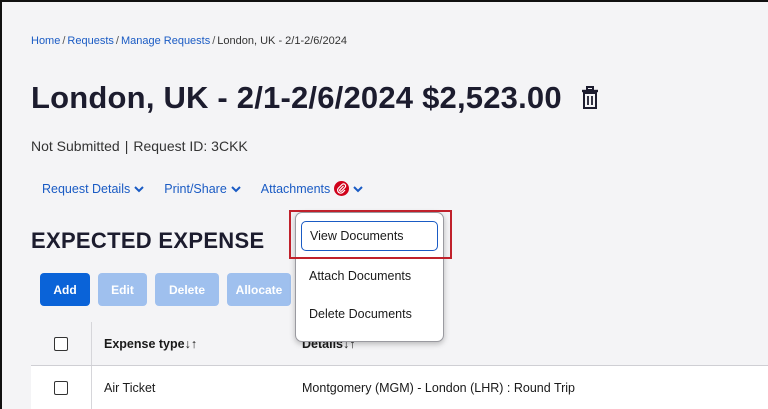 This screenshot has width=768, height=409. What do you see at coordinates (148, 240) in the screenshot?
I see `expected-expenses-heading: EXPECTED EXPENSE` at bounding box center [148, 240].